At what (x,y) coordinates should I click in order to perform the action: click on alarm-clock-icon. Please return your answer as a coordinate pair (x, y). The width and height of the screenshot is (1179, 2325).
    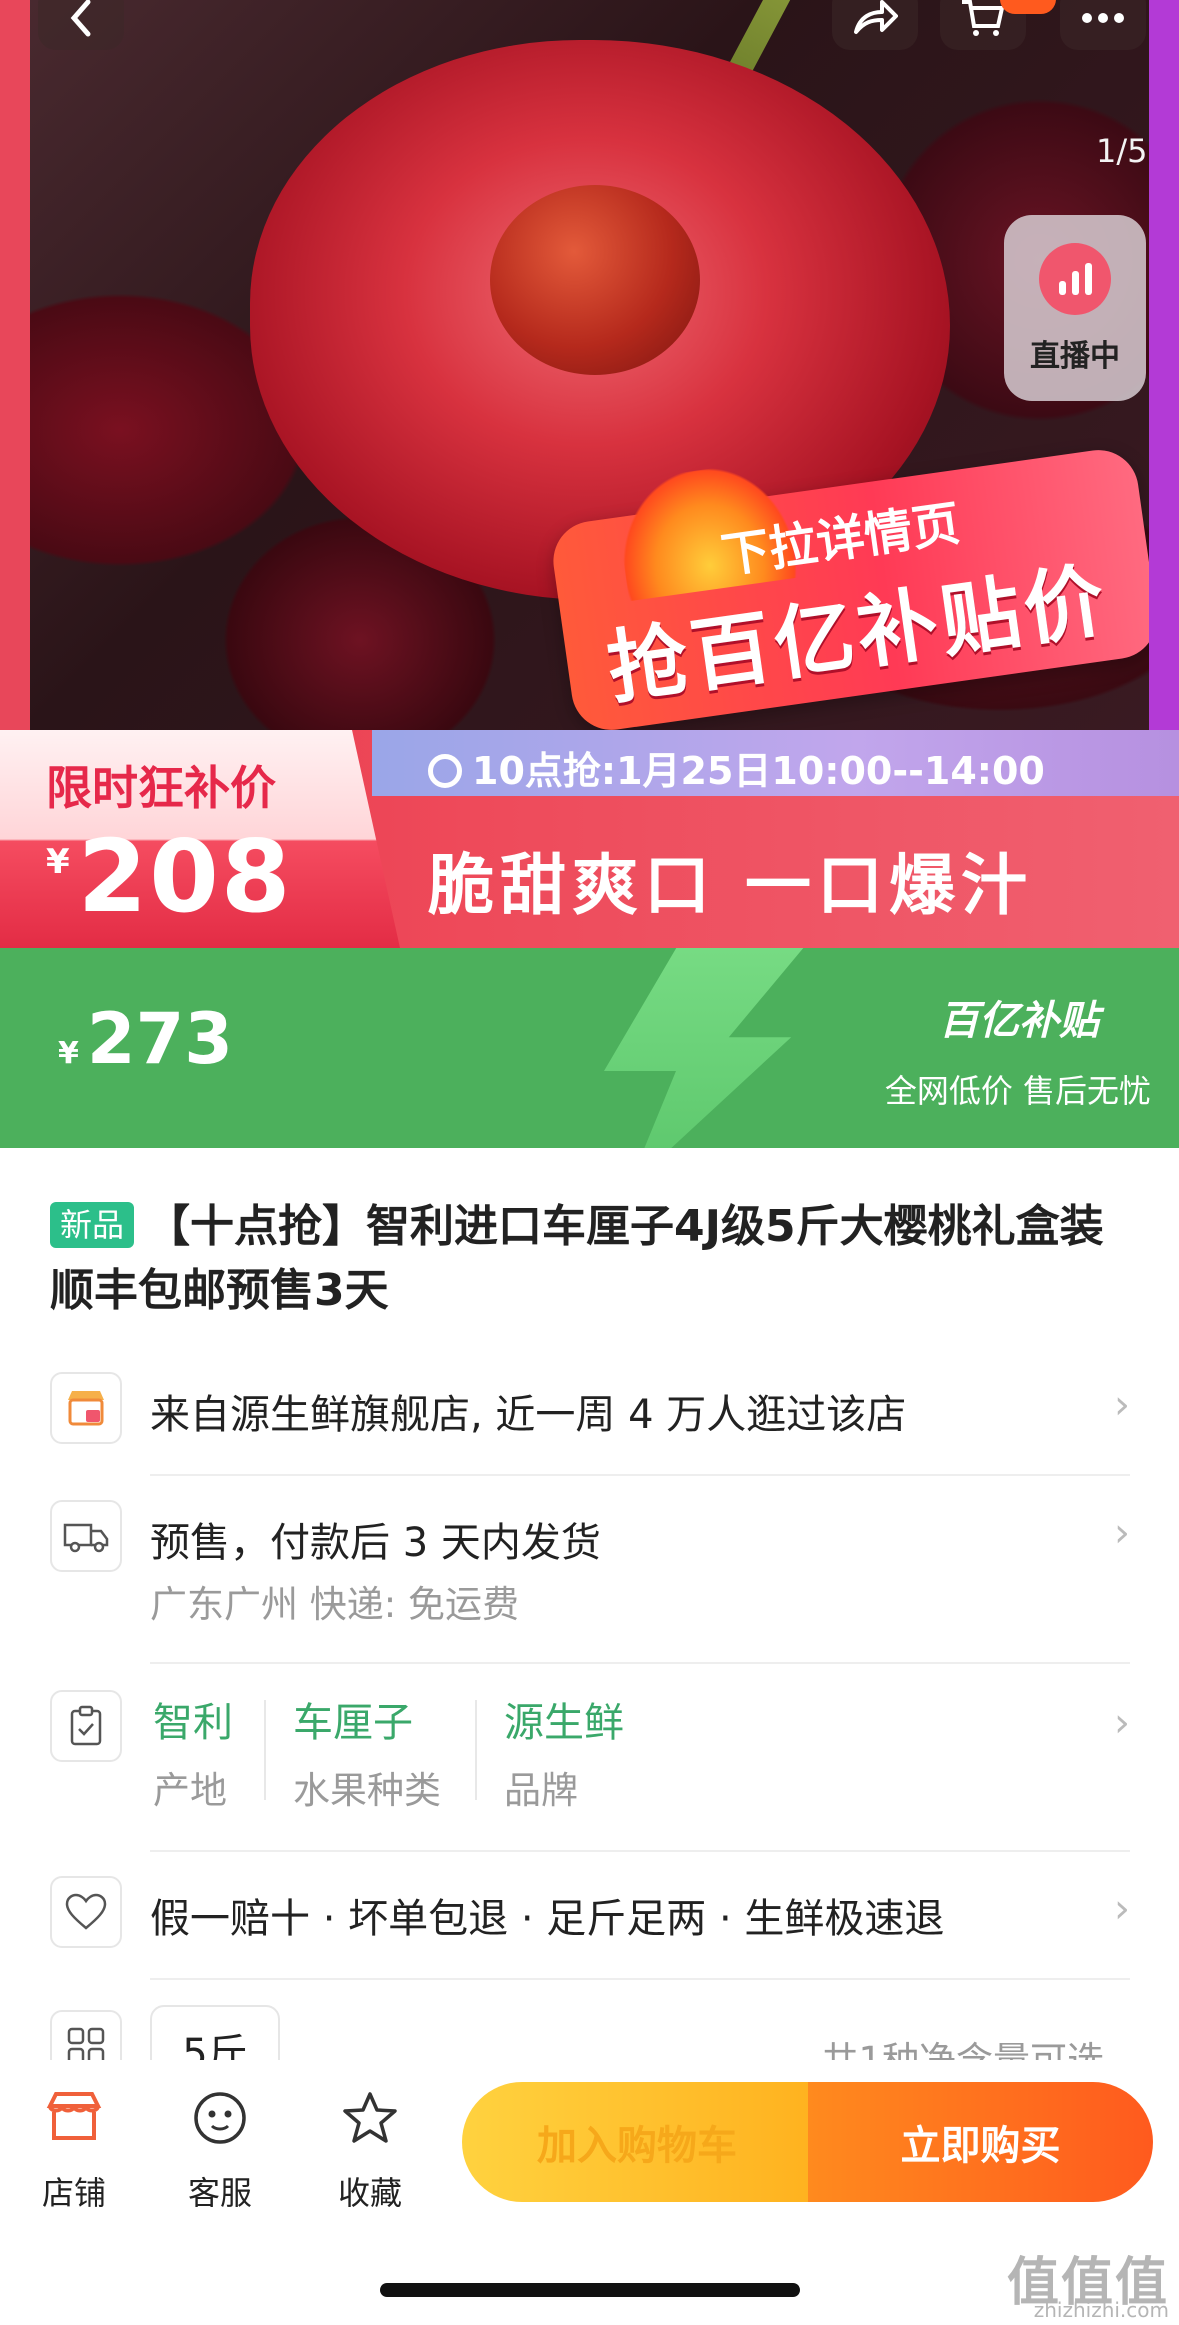
    Looking at the image, I should click on (445, 771).